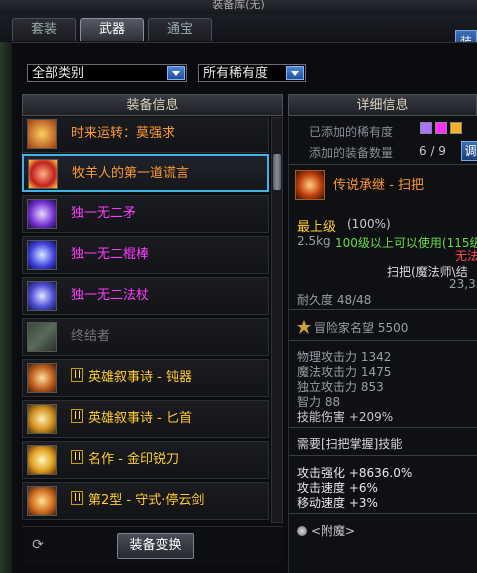 The image size is (477, 573). What do you see at coordinates (42, 337) in the screenshot?
I see `terminator-icon` at bounding box center [42, 337].